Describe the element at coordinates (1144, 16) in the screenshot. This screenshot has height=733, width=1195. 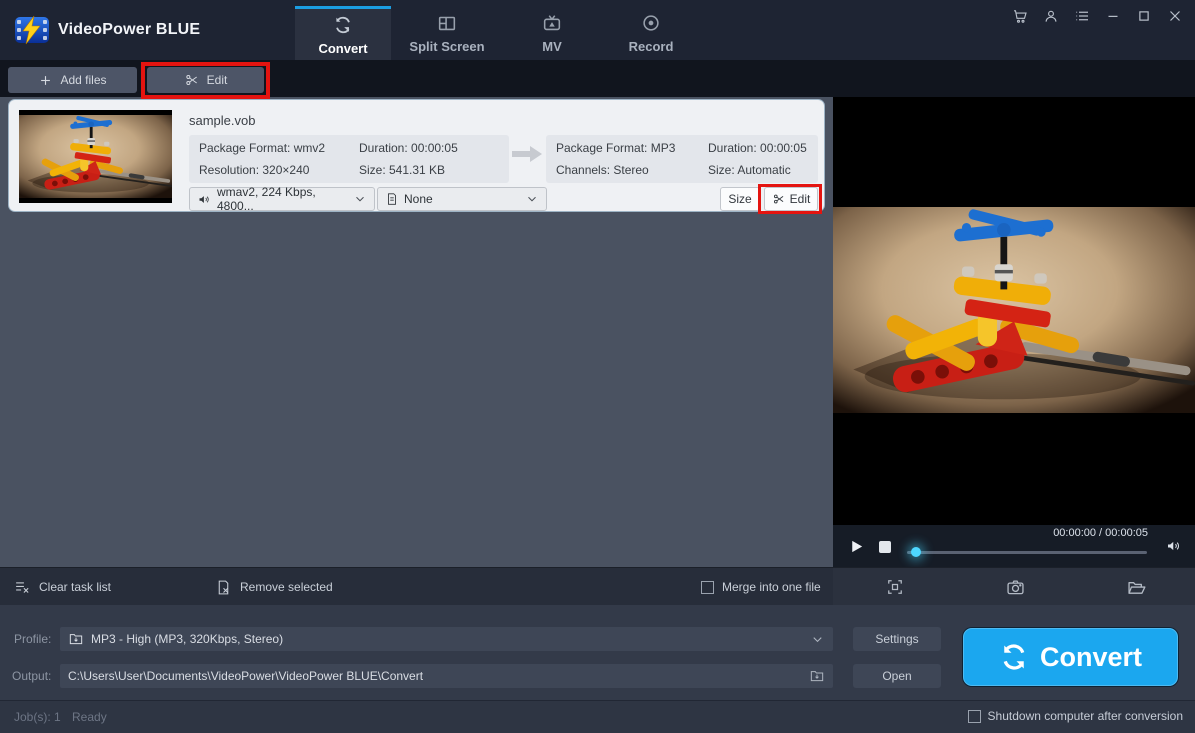
I see `maximize-icon` at that location.